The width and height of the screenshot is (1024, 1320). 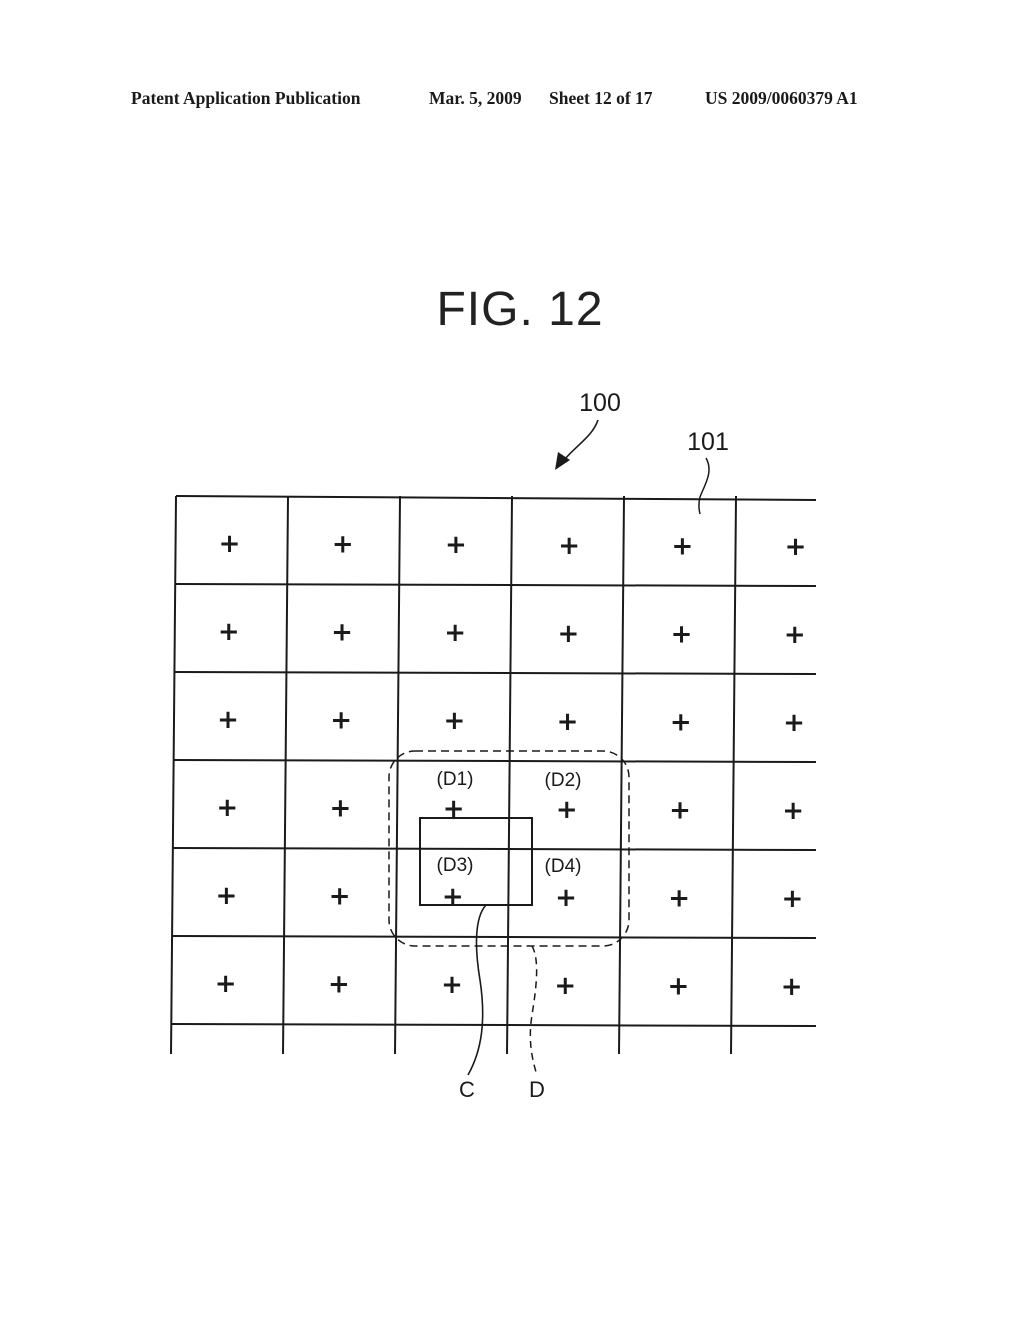 I want to click on cell-label-d2: (D2), so click(x=563, y=780).